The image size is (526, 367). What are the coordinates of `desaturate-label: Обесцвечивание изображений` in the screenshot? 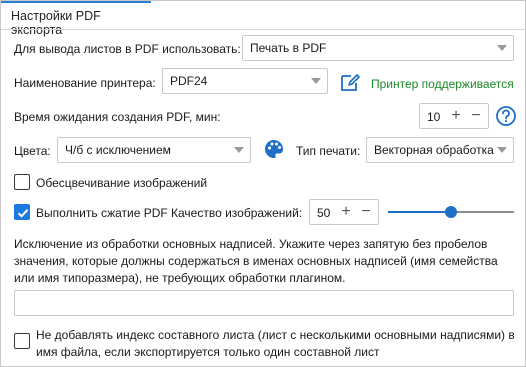 It's located at (122, 183).